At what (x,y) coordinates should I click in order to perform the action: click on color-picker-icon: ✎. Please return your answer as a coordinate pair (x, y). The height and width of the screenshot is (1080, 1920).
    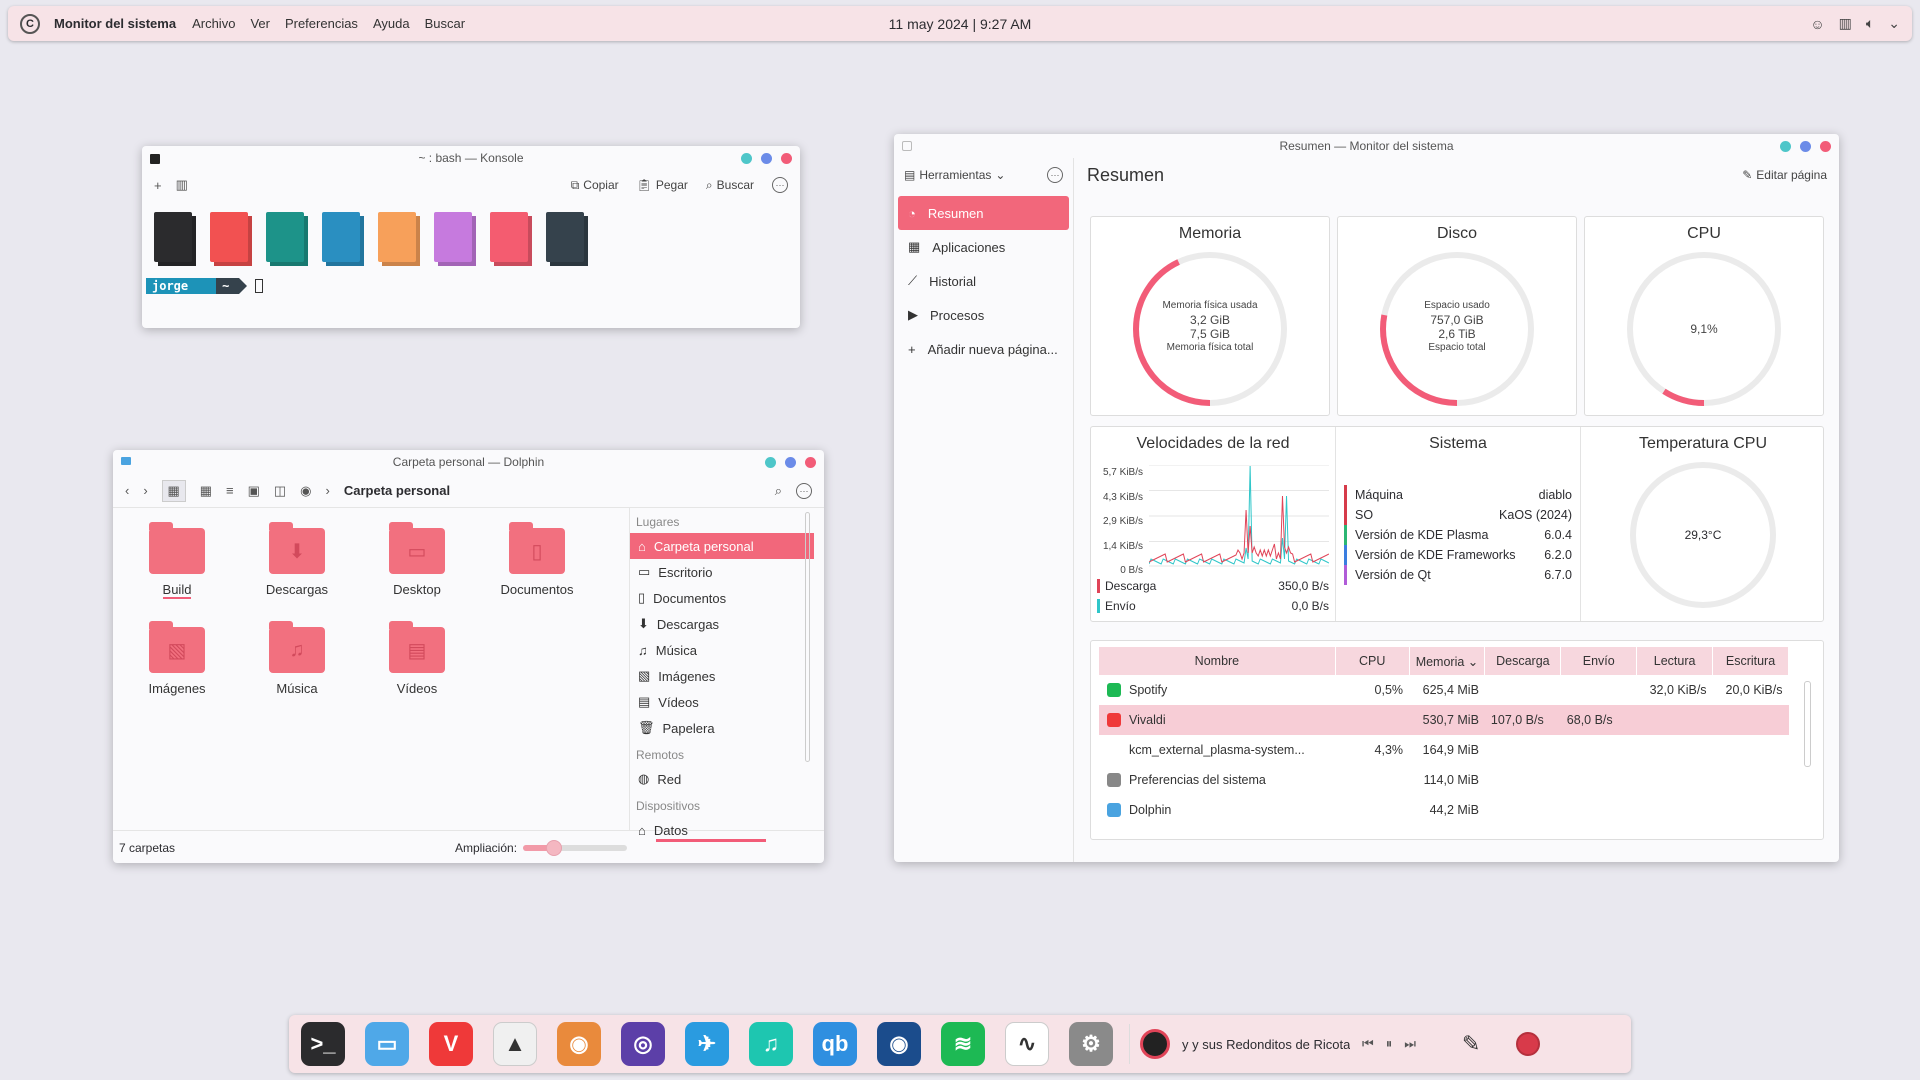
    Looking at the image, I should click on (1471, 1044).